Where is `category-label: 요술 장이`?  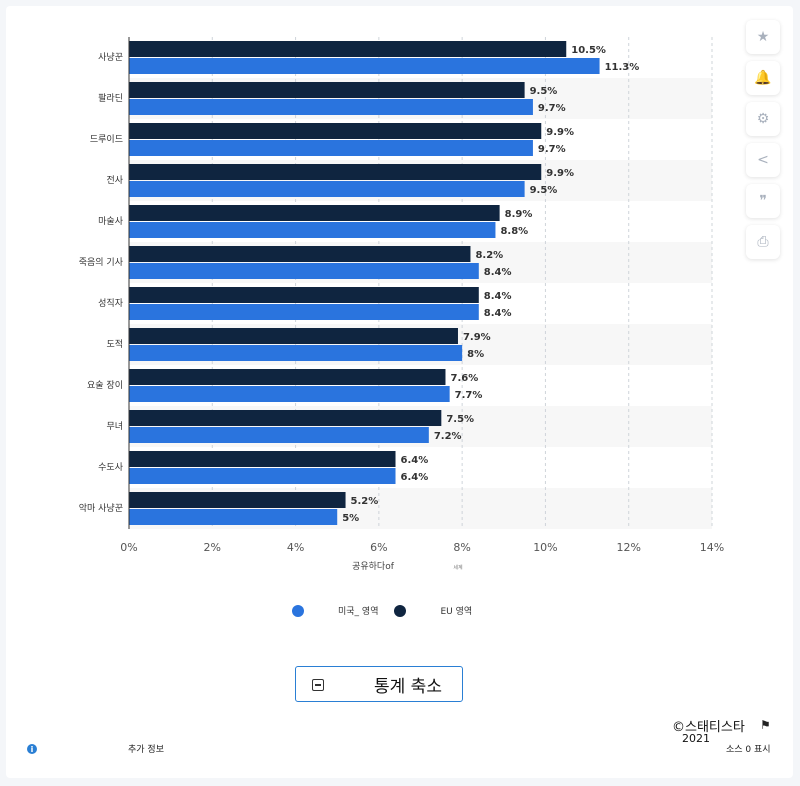
category-label: 요술 장이 is located at coordinates (105, 385).